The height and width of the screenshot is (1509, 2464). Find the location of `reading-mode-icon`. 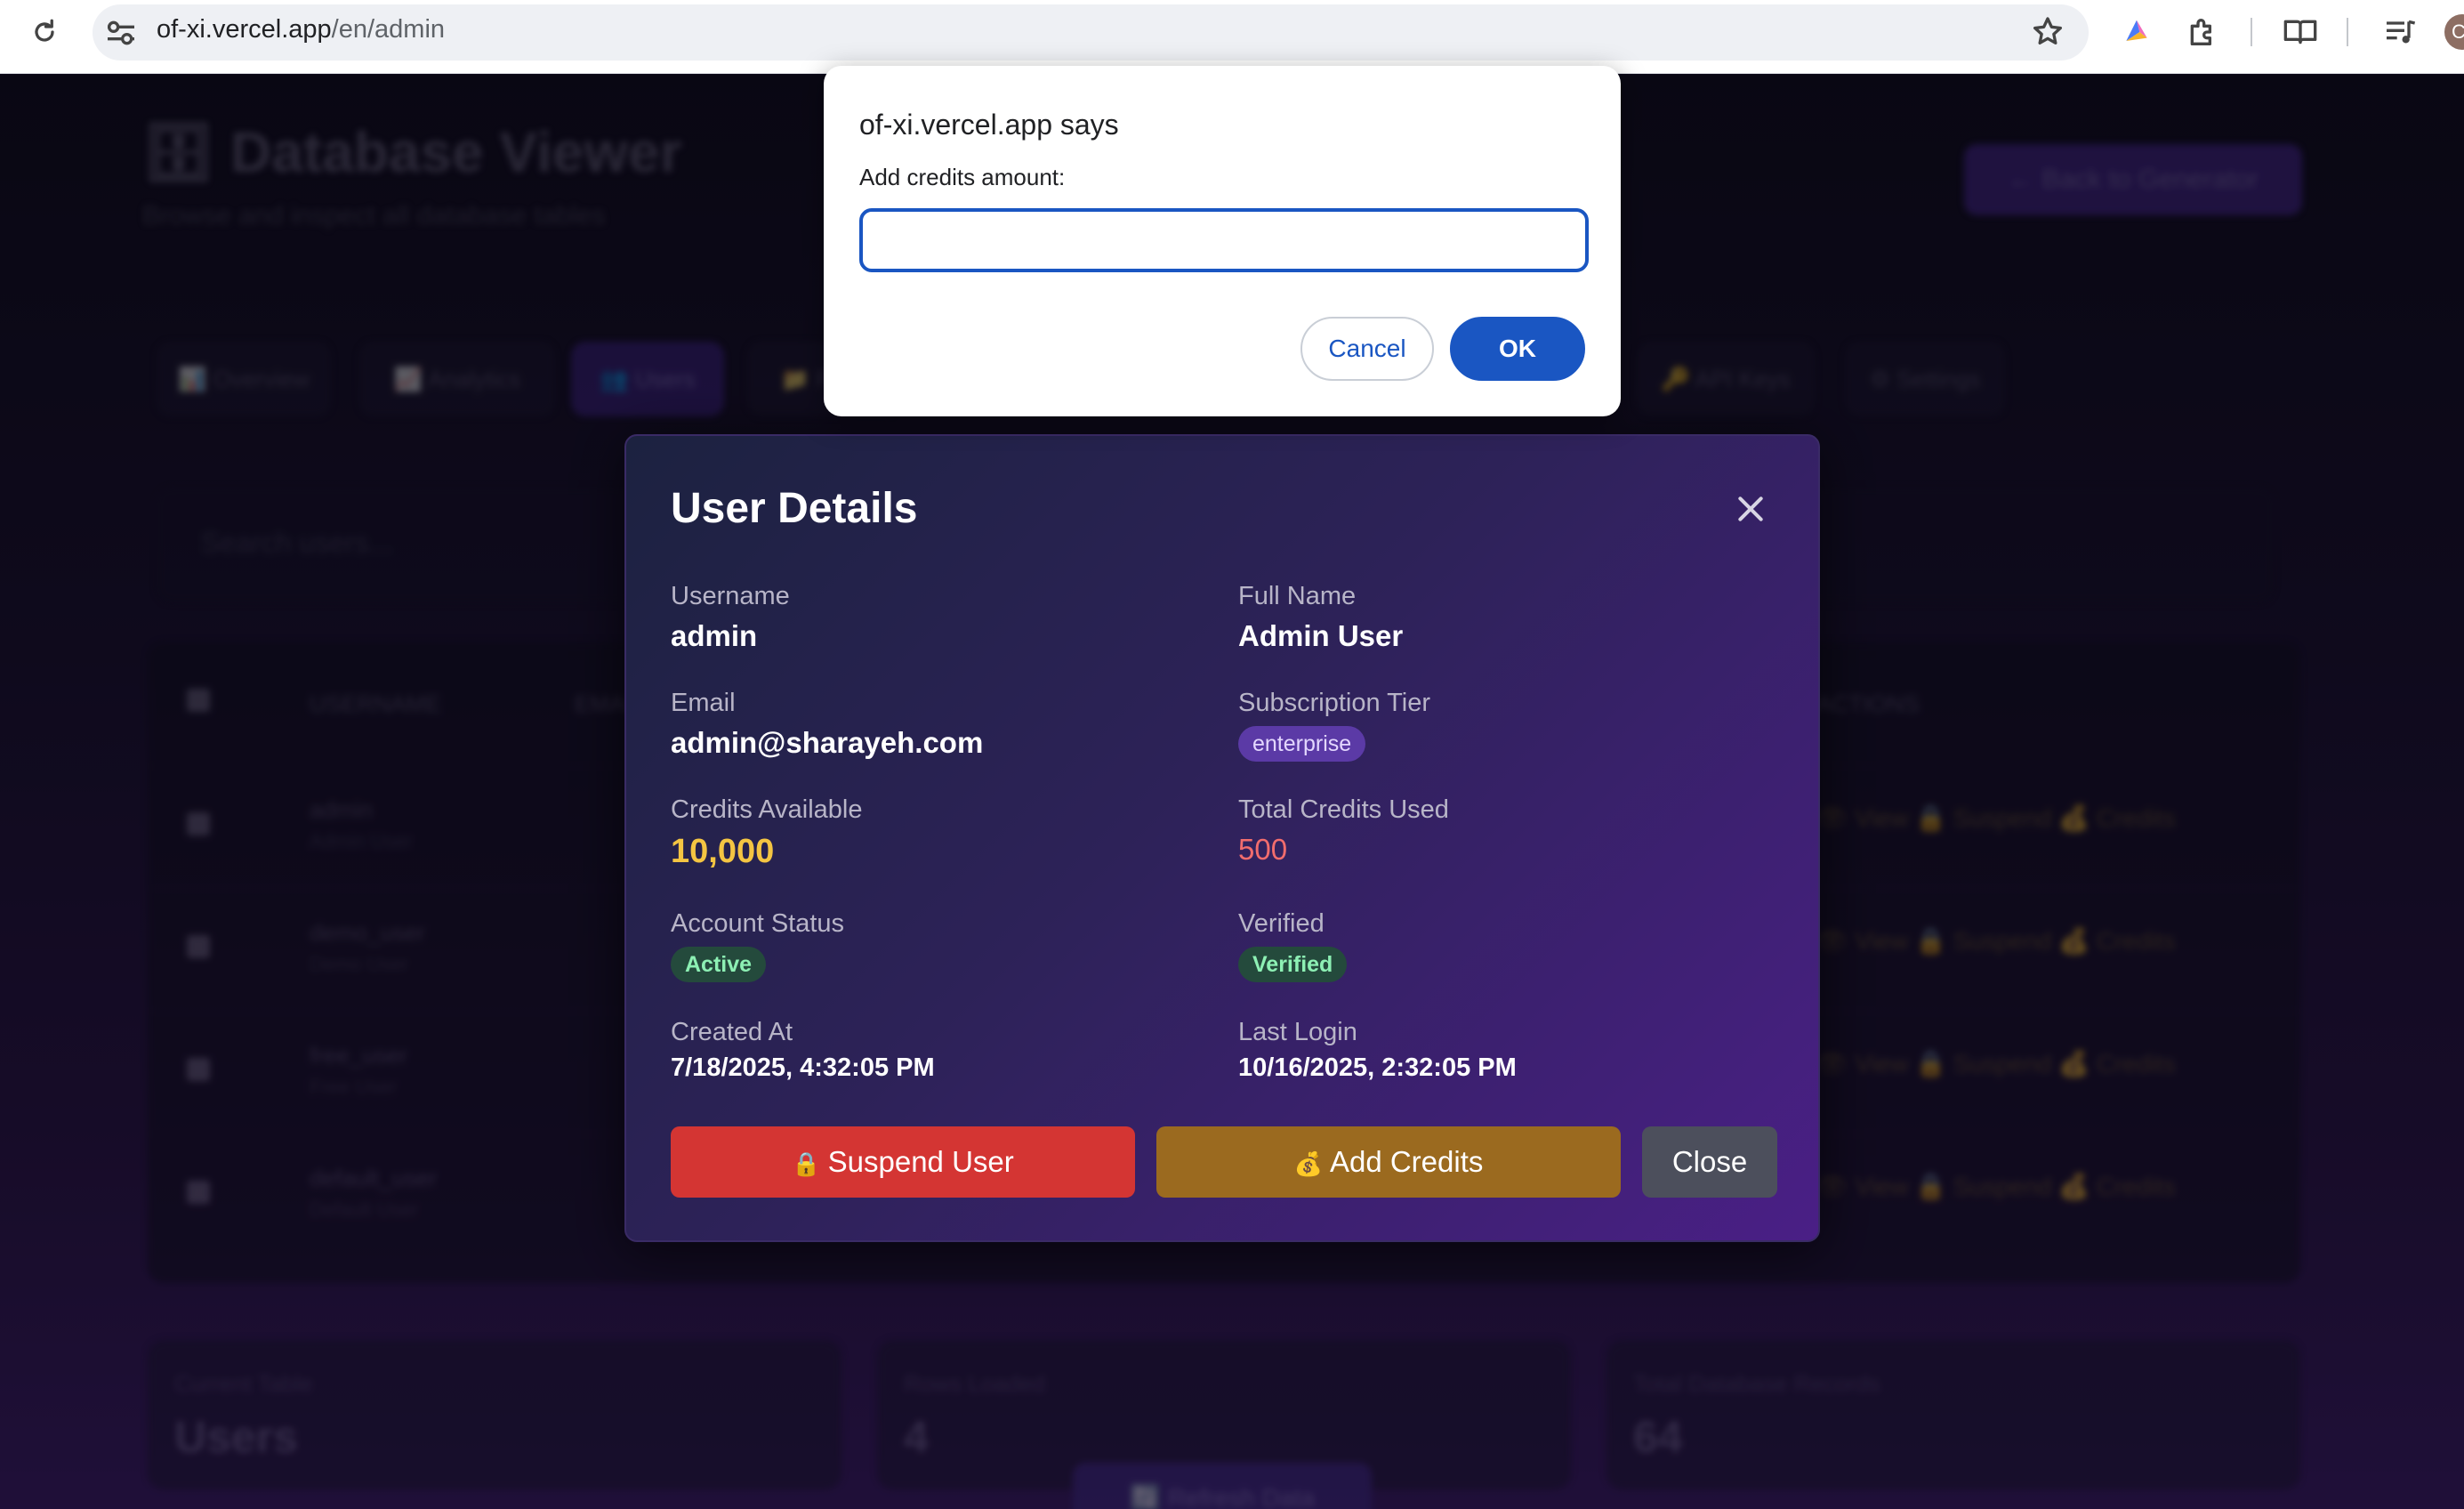

reading-mode-icon is located at coordinates (2300, 32).